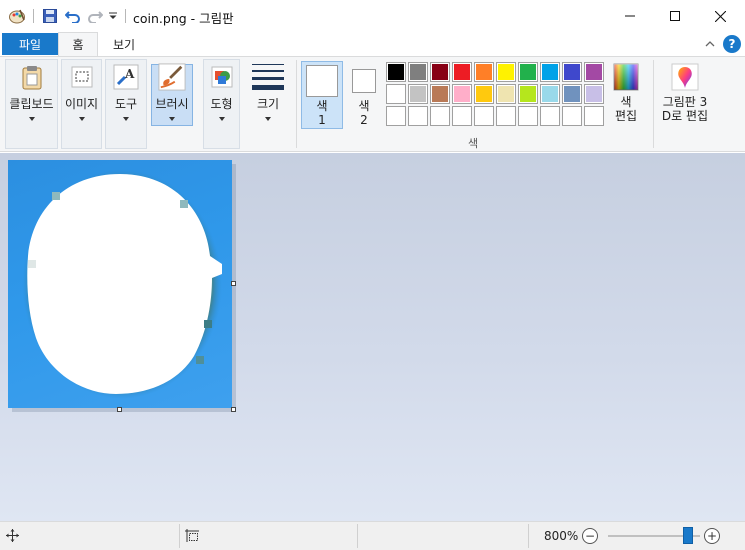 The image size is (745, 550). I want to click on customize-dropdown-icon, so click(113, 16).